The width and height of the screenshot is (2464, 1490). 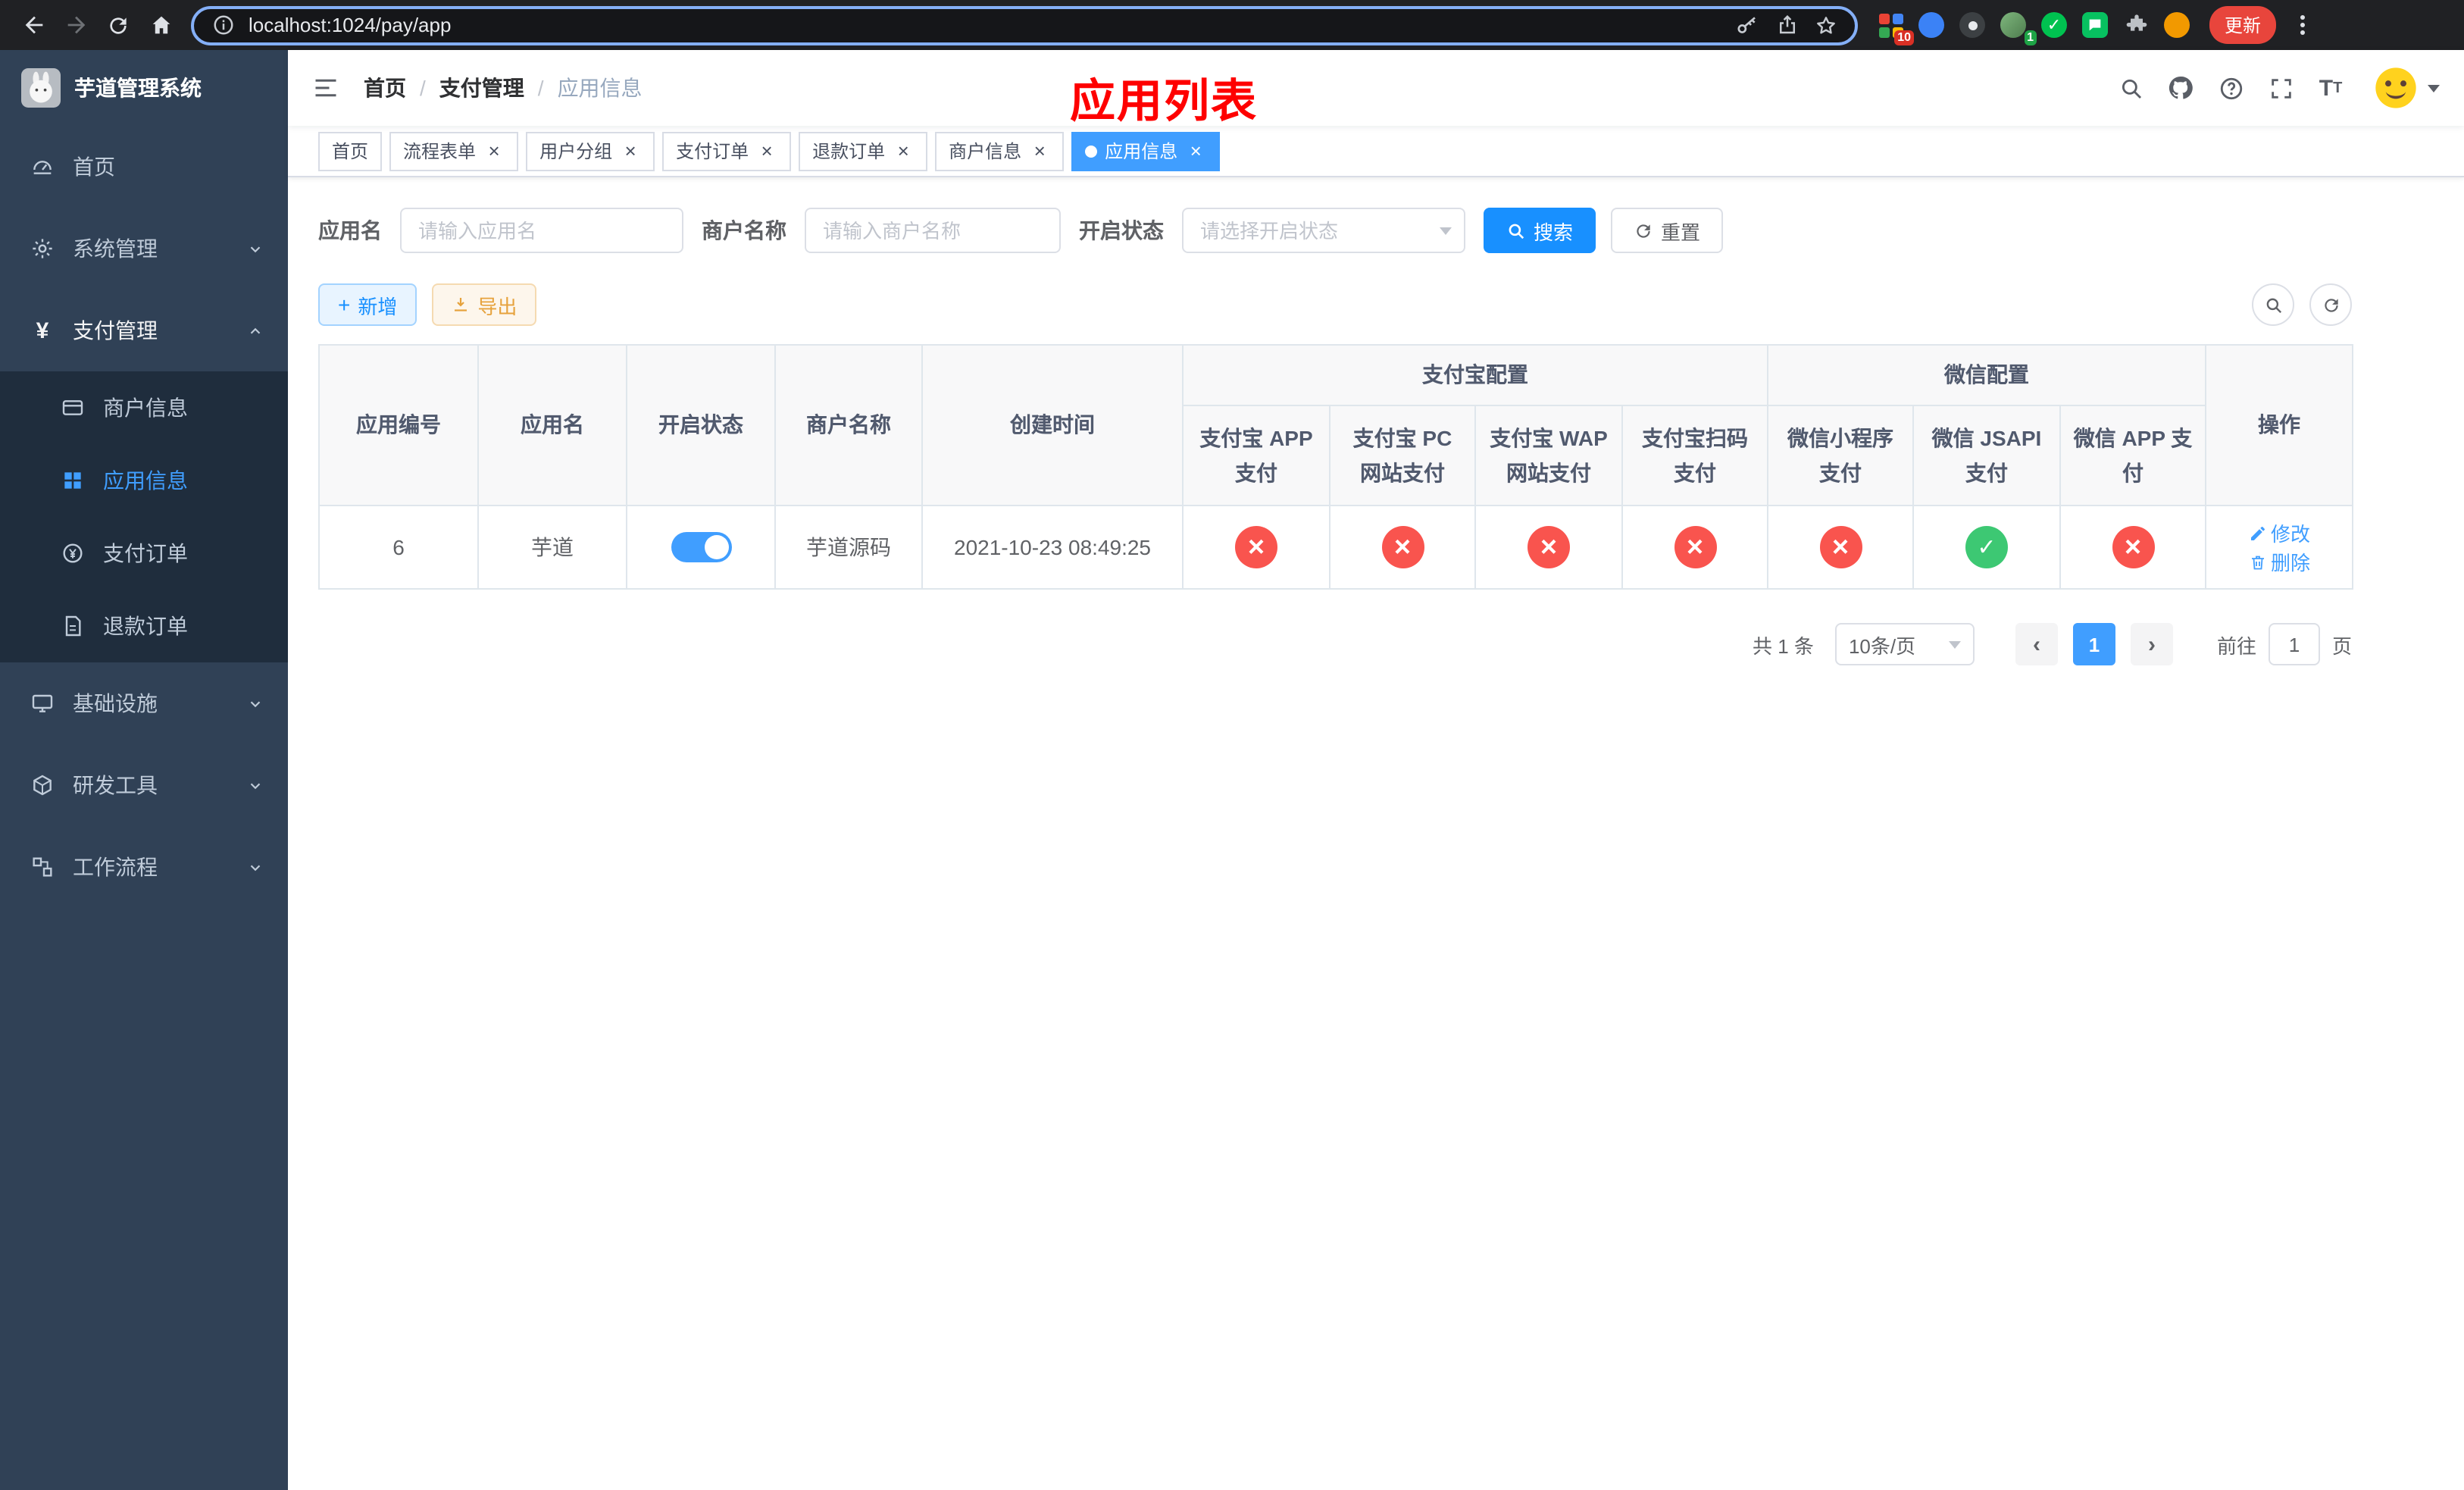 I want to click on tab-home: 首页, so click(x=350, y=151).